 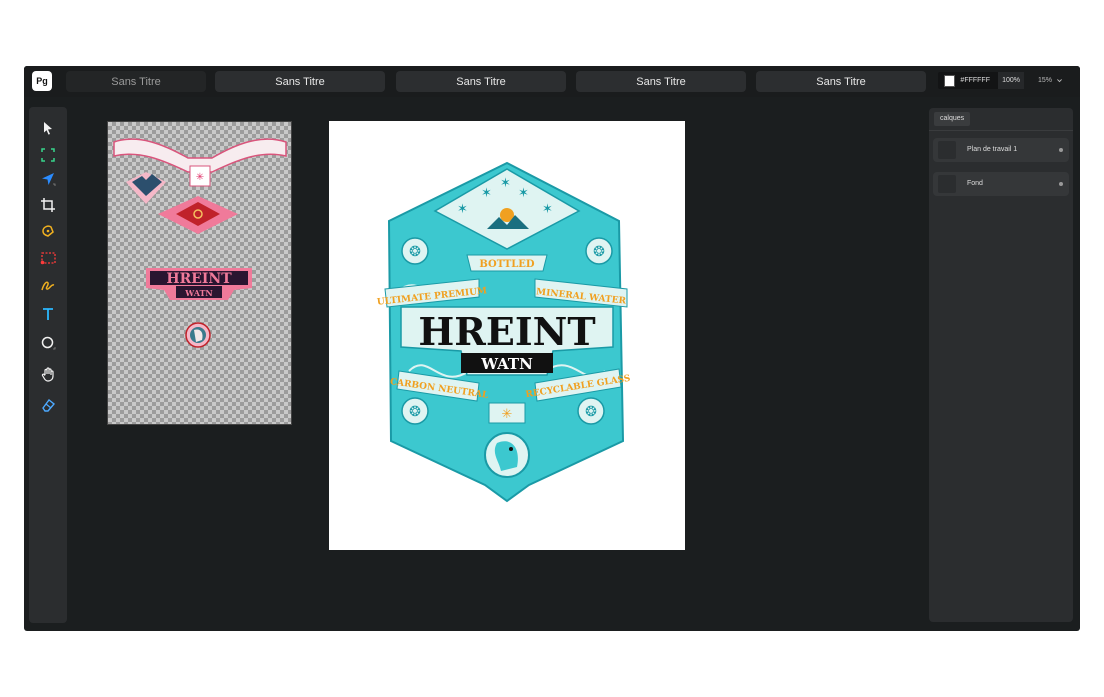 I want to click on marquee-tool, so click(x=48, y=258).